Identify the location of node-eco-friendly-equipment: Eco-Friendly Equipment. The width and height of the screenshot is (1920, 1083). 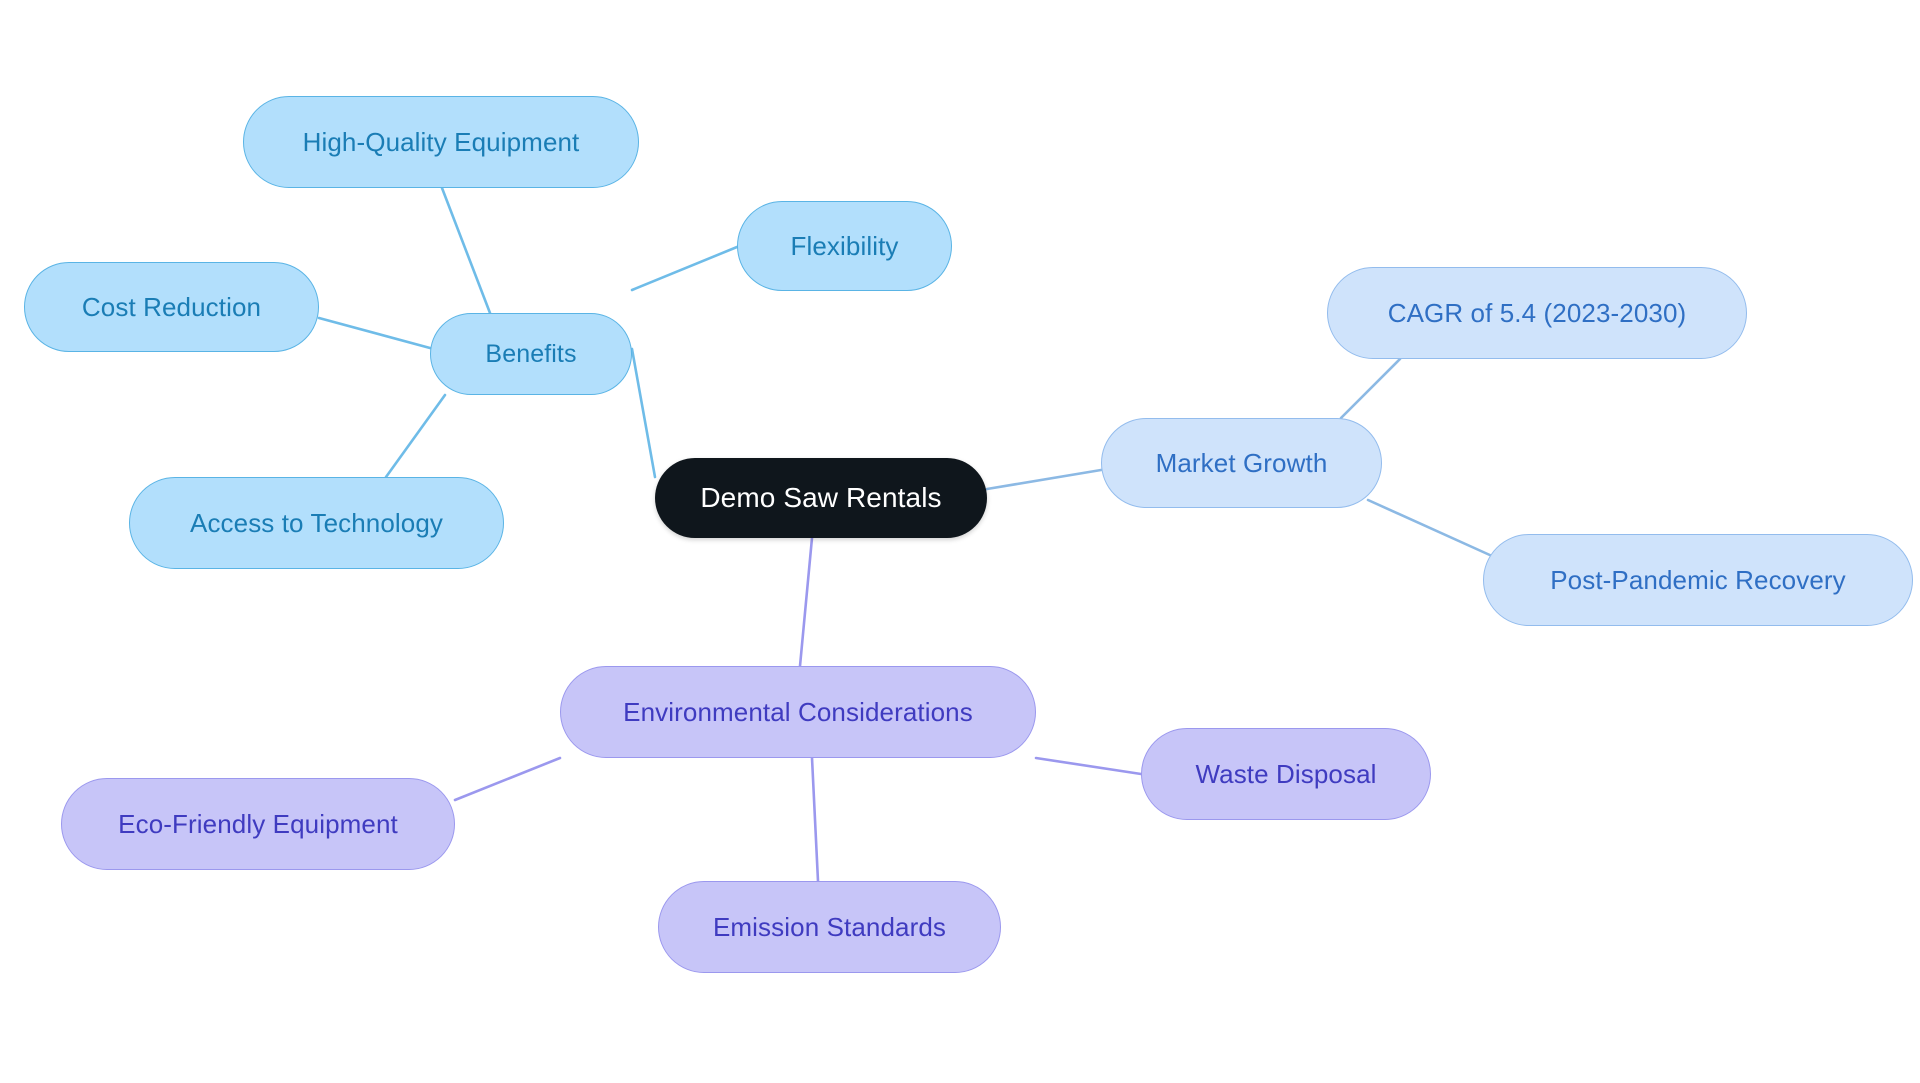
(258, 824).